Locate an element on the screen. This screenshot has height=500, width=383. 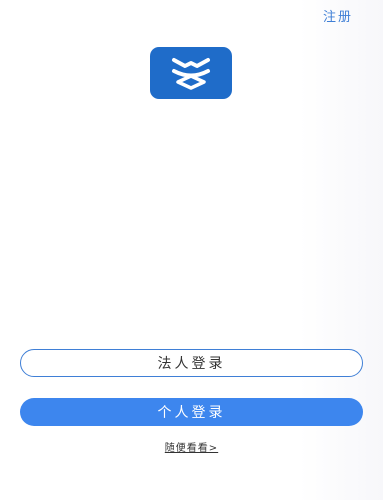
browse-link: 随便看看> is located at coordinates (191, 448).